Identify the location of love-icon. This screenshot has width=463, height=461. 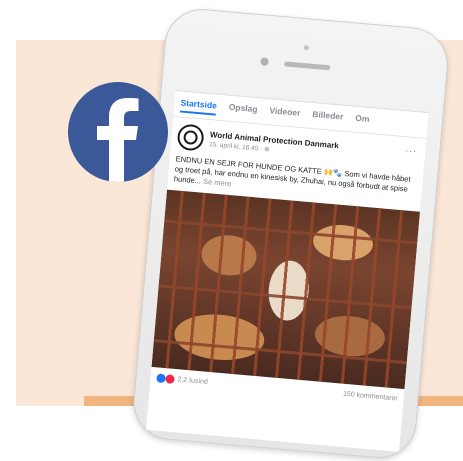
(170, 379).